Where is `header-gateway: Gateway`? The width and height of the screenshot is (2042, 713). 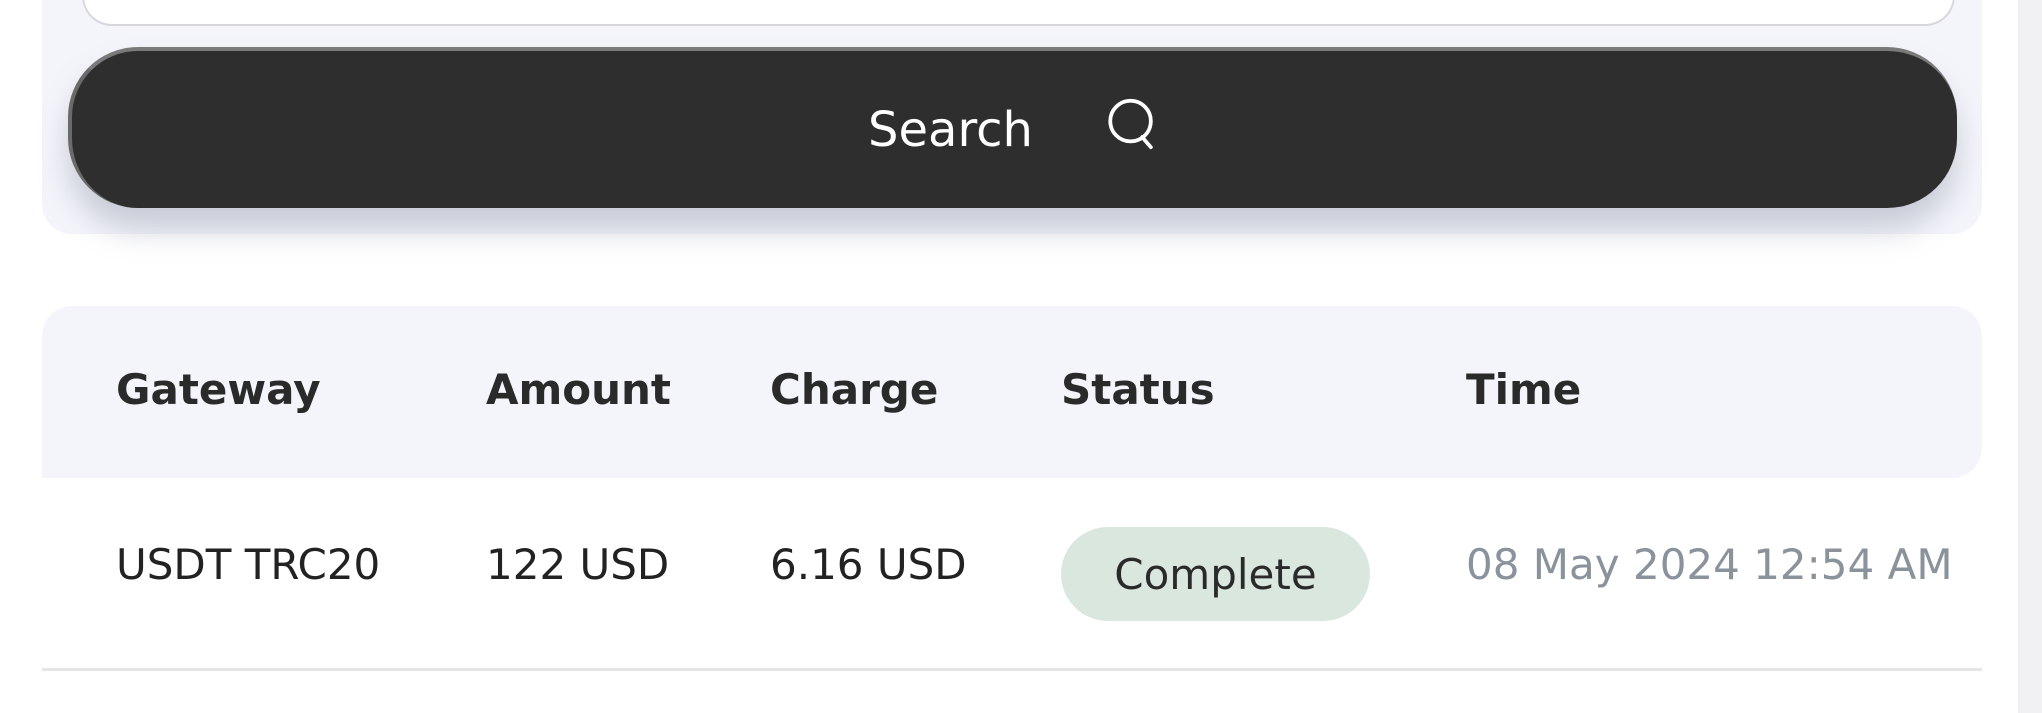 header-gateway: Gateway is located at coordinates (218, 389).